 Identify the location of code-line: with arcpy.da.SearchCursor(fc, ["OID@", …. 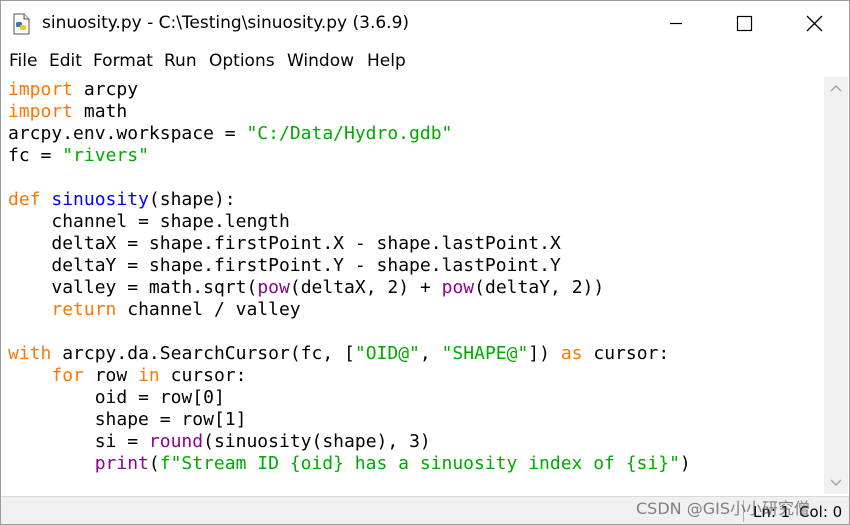
(339, 353).